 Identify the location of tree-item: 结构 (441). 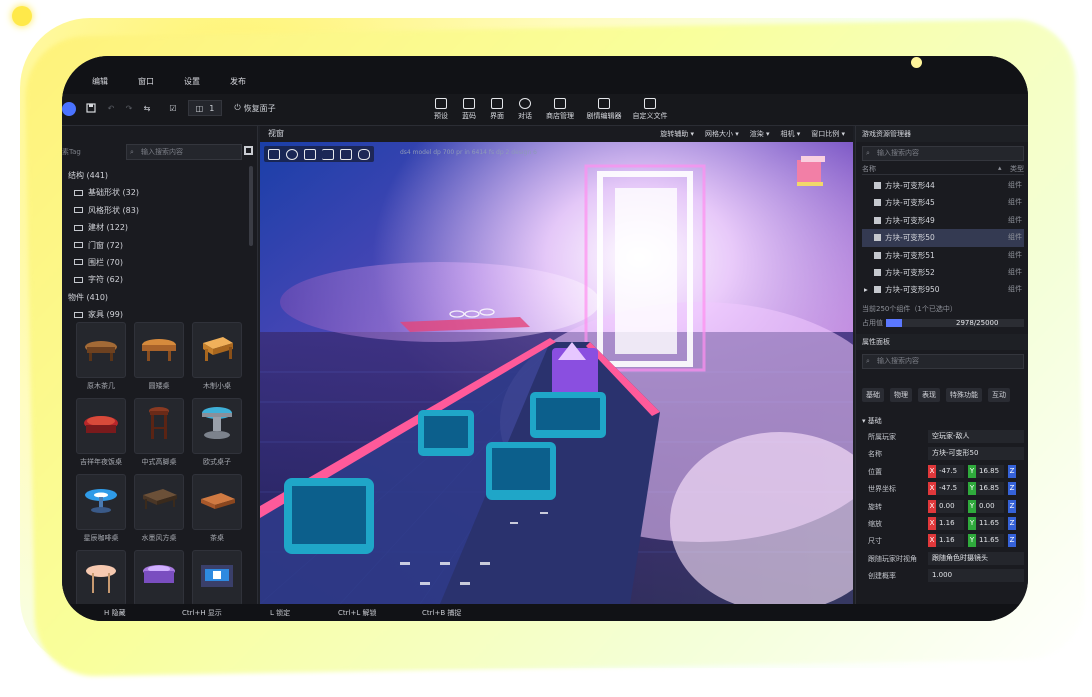
(160, 175).